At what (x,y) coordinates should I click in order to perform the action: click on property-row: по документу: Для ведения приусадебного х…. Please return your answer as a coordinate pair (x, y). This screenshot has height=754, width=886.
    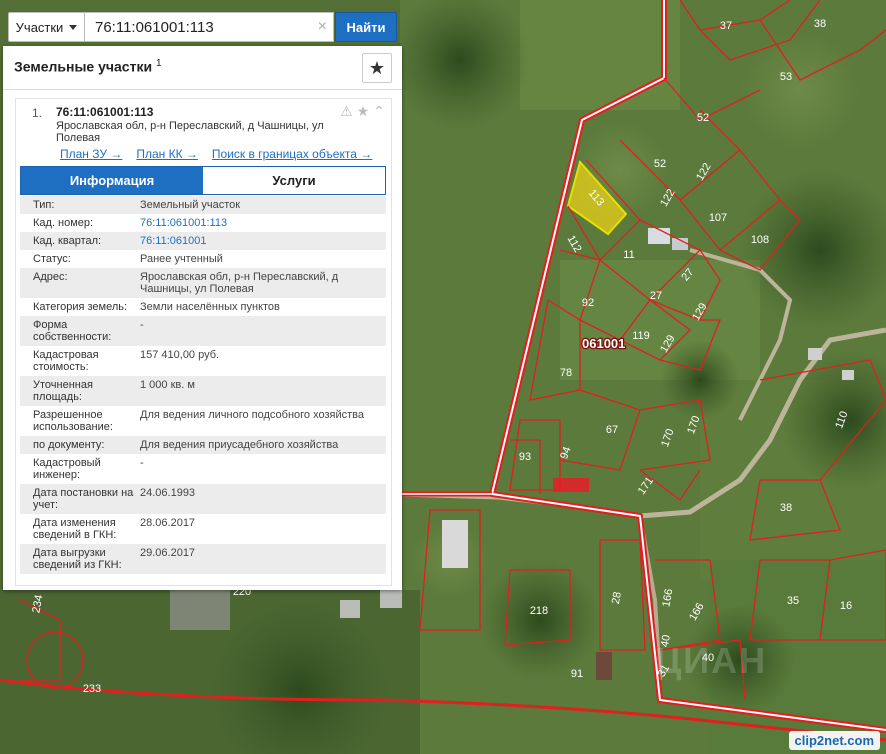
    Looking at the image, I should click on (203, 445).